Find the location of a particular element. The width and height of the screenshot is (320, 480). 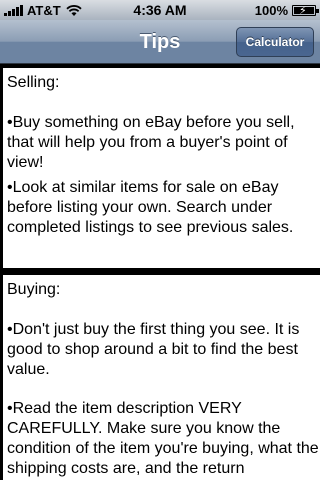

status-bar: AT&T 4:36 AM 100% ⚡ is located at coordinates (160, 10).